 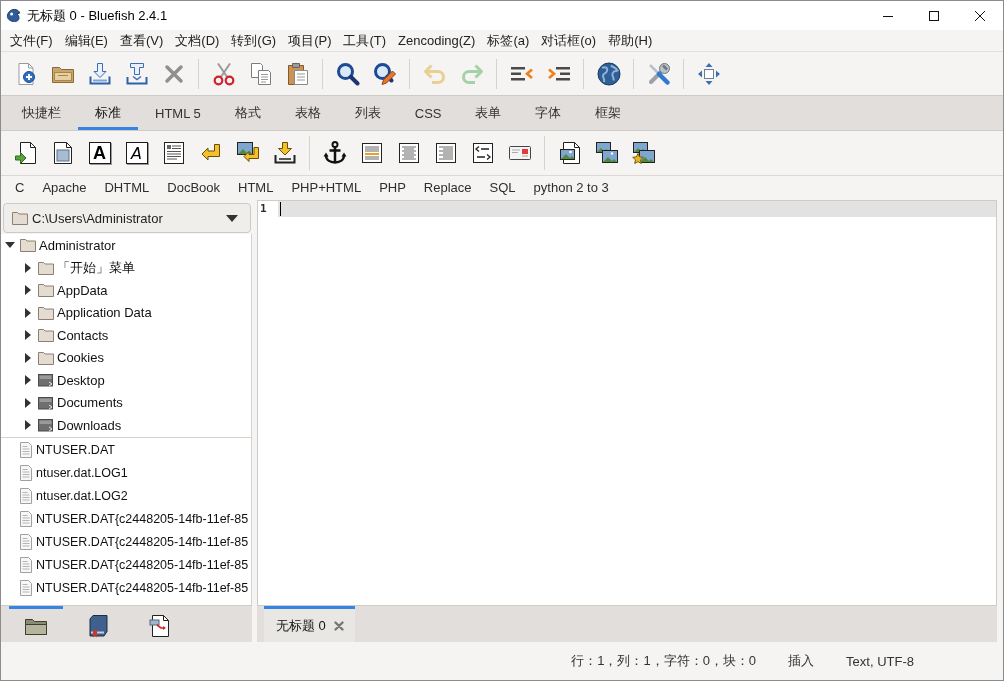 I want to click on toolbar-tab: 字体, so click(x=548, y=113).